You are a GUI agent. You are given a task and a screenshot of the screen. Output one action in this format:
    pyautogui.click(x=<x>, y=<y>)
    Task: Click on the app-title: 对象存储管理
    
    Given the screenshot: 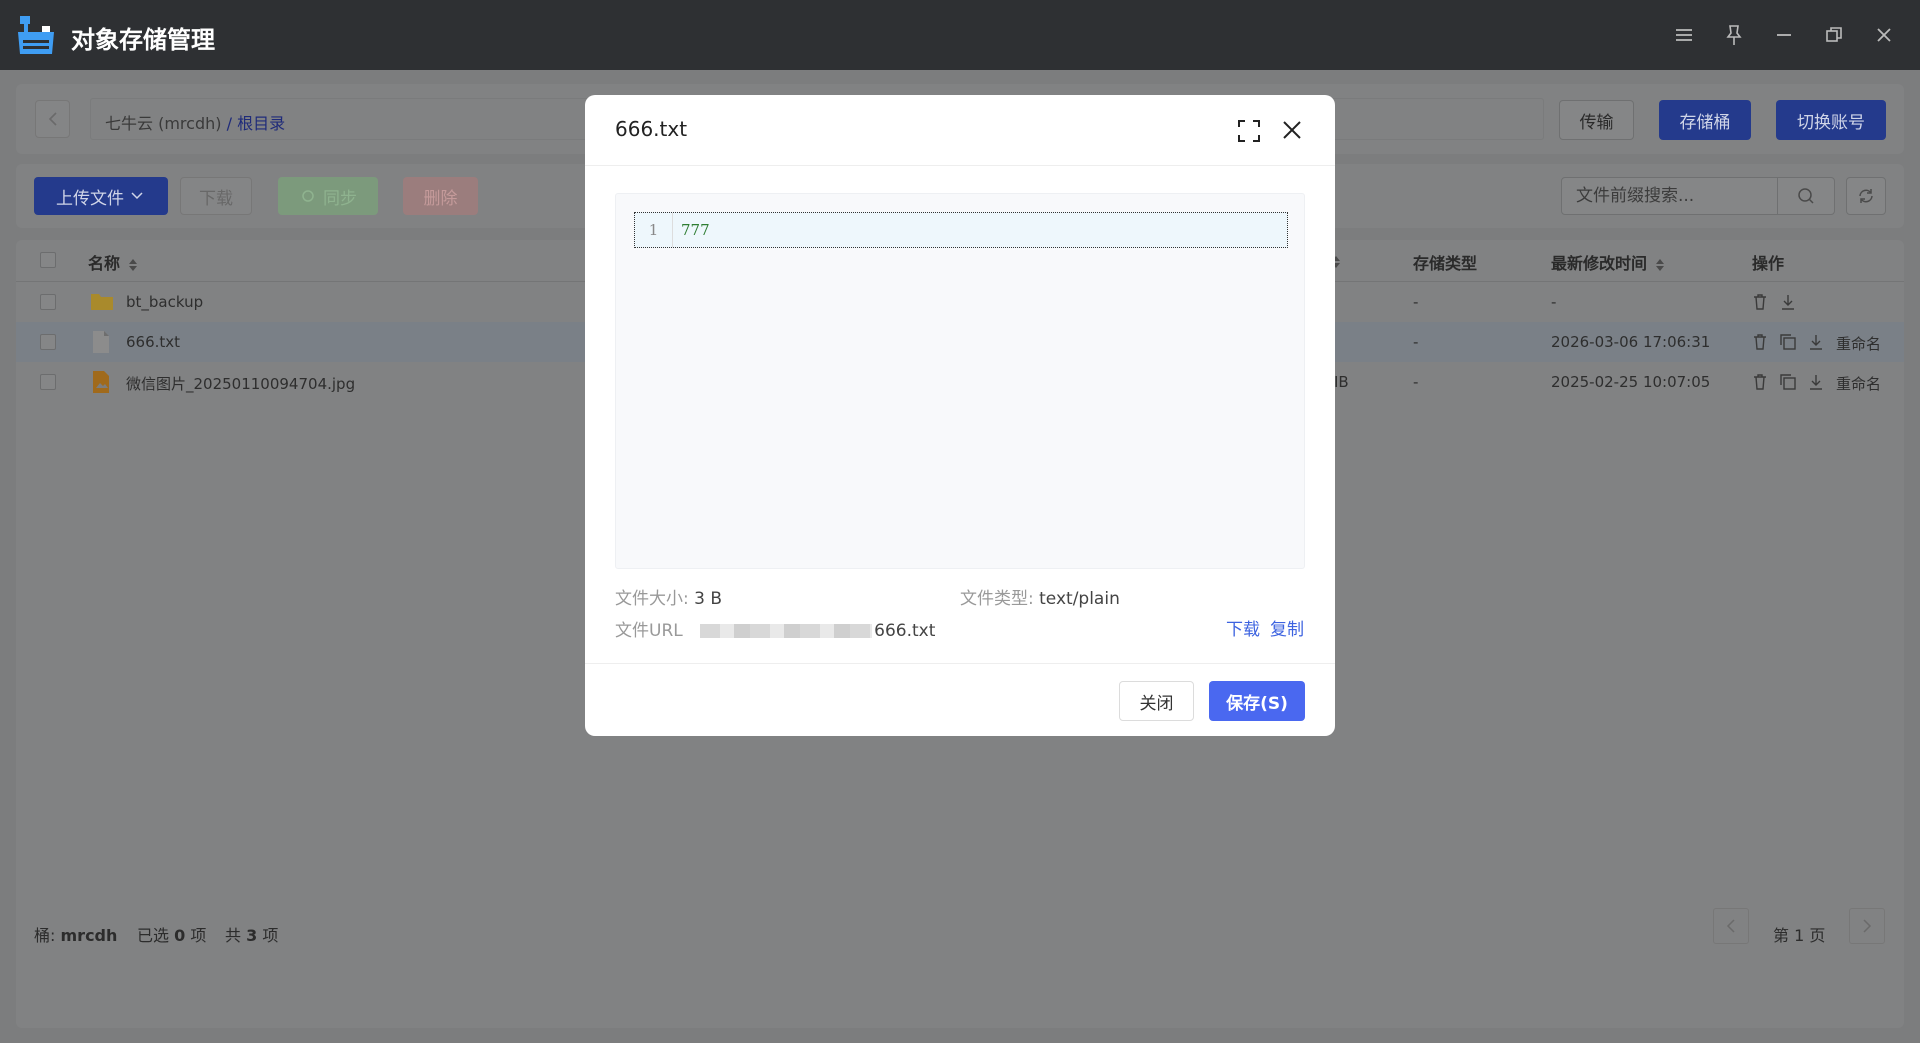 What is the action you would take?
    pyautogui.click(x=143, y=40)
    